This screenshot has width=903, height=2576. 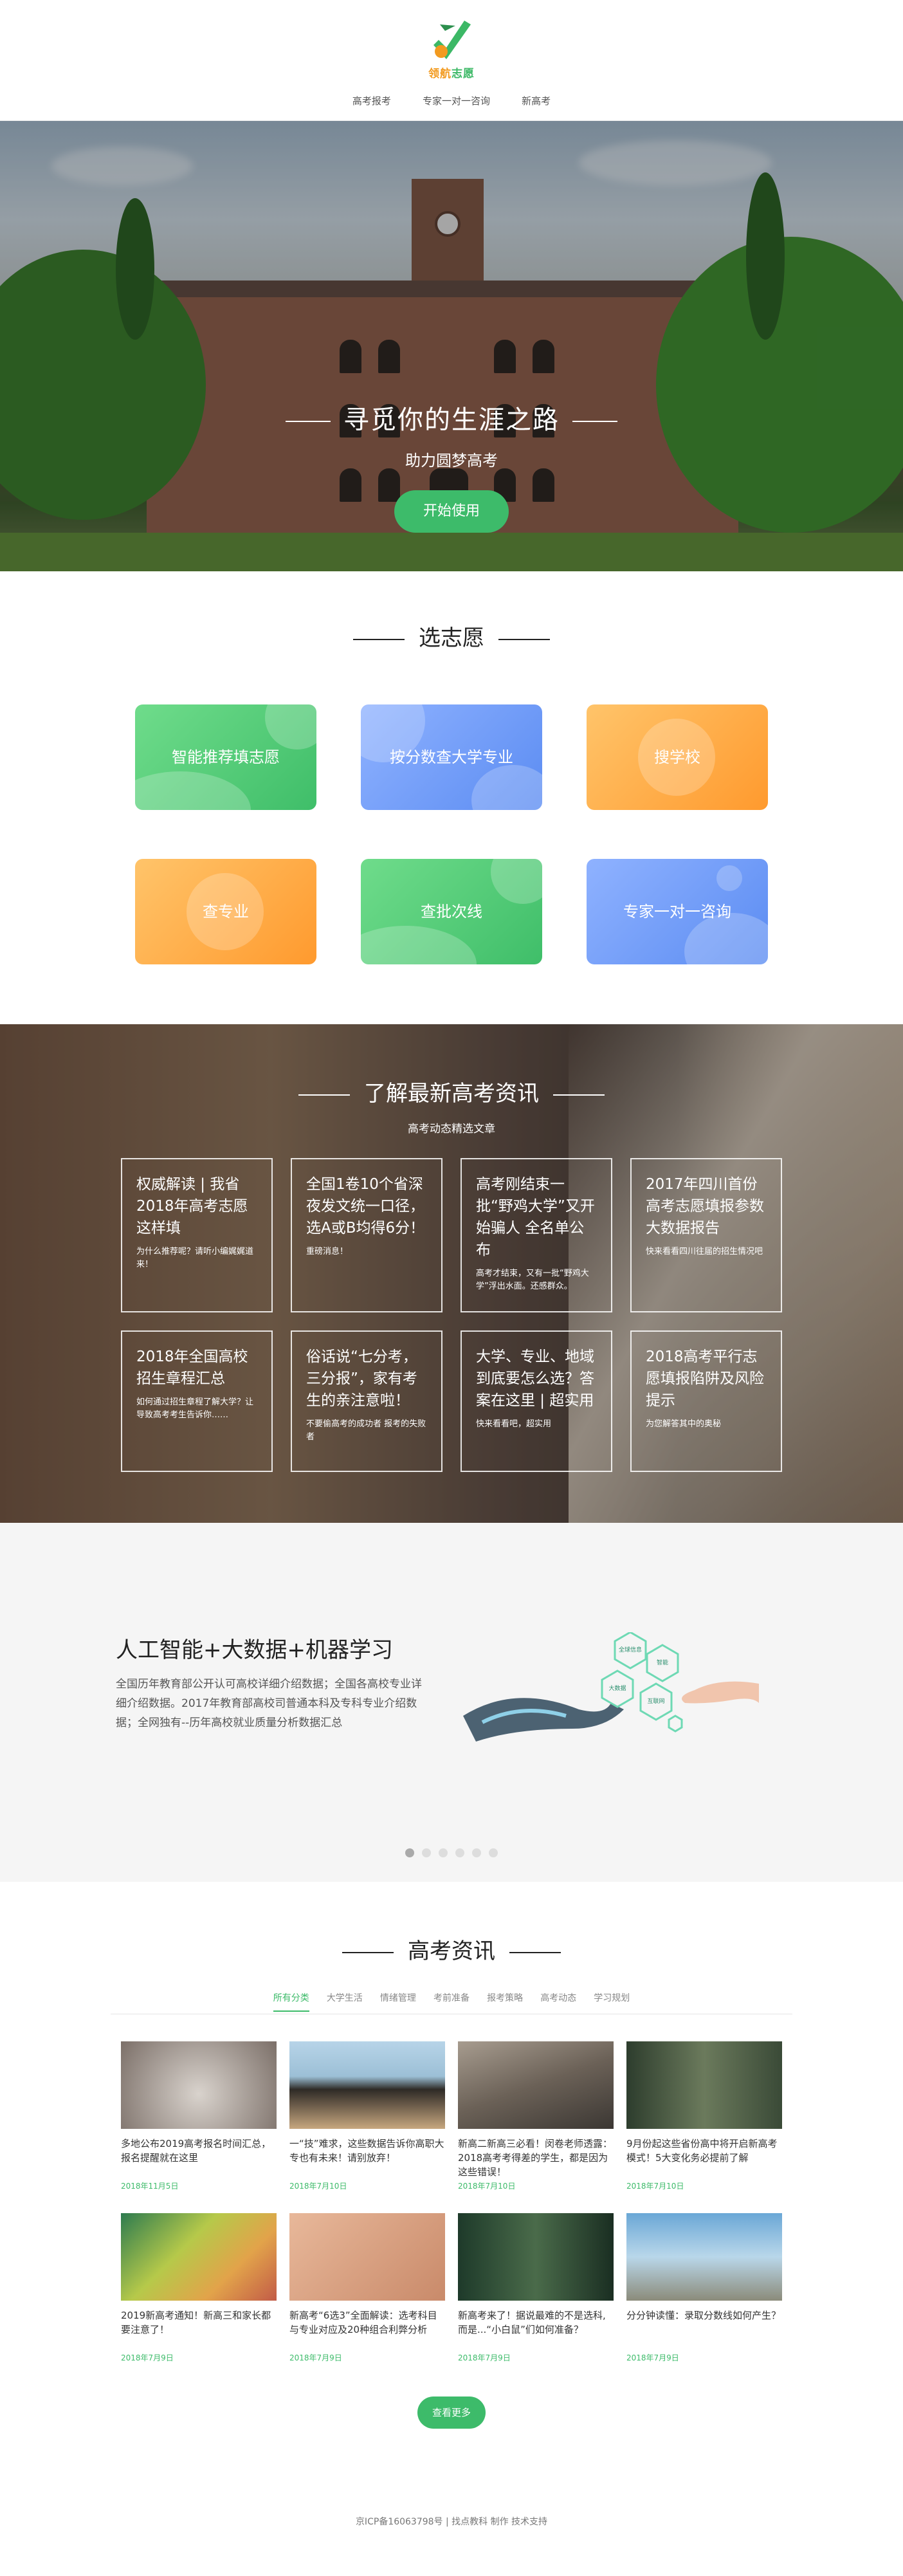 I want to click on logo: 领航志愿, so click(x=452, y=47).